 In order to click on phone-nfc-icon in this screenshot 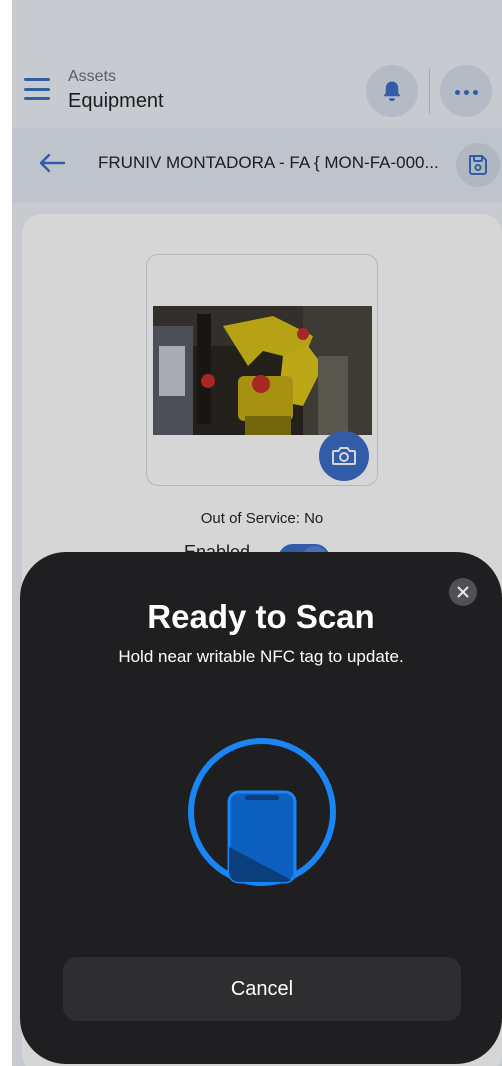, I will do `click(262, 812)`.